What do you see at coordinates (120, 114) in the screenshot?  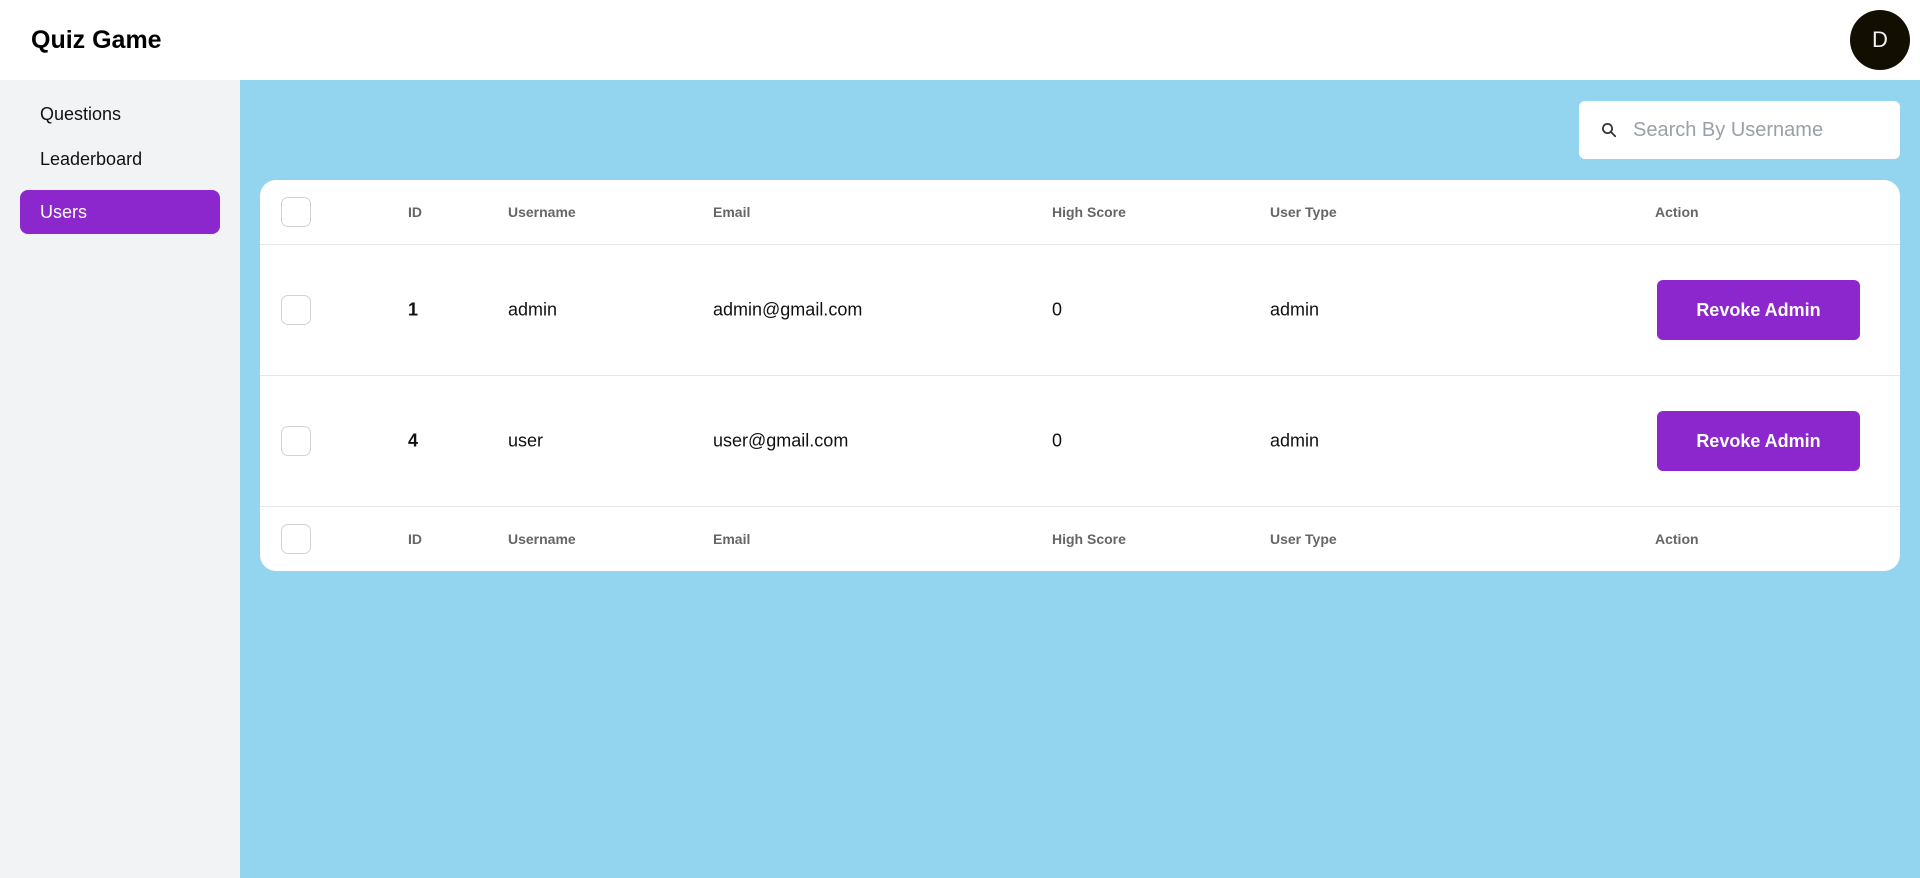 I see `sidebar-item-questions: Questions` at bounding box center [120, 114].